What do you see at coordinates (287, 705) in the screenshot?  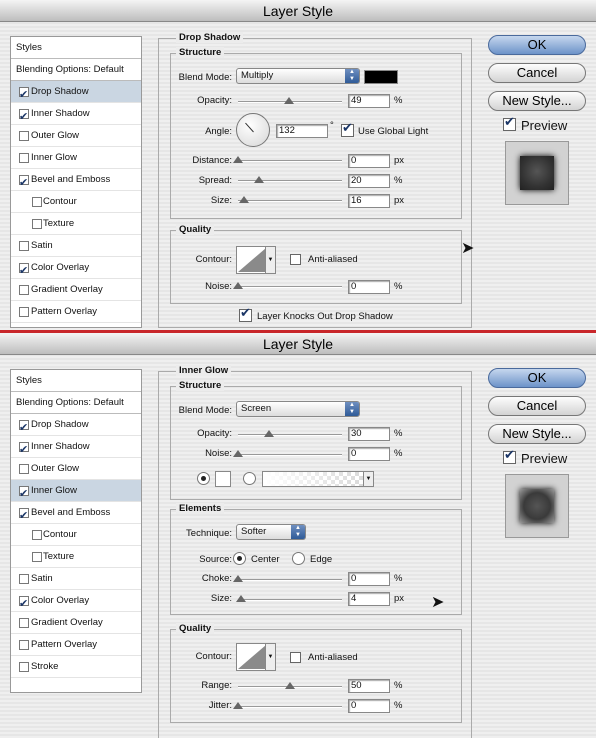 I see `jitter-slider` at bounding box center [287, 705].